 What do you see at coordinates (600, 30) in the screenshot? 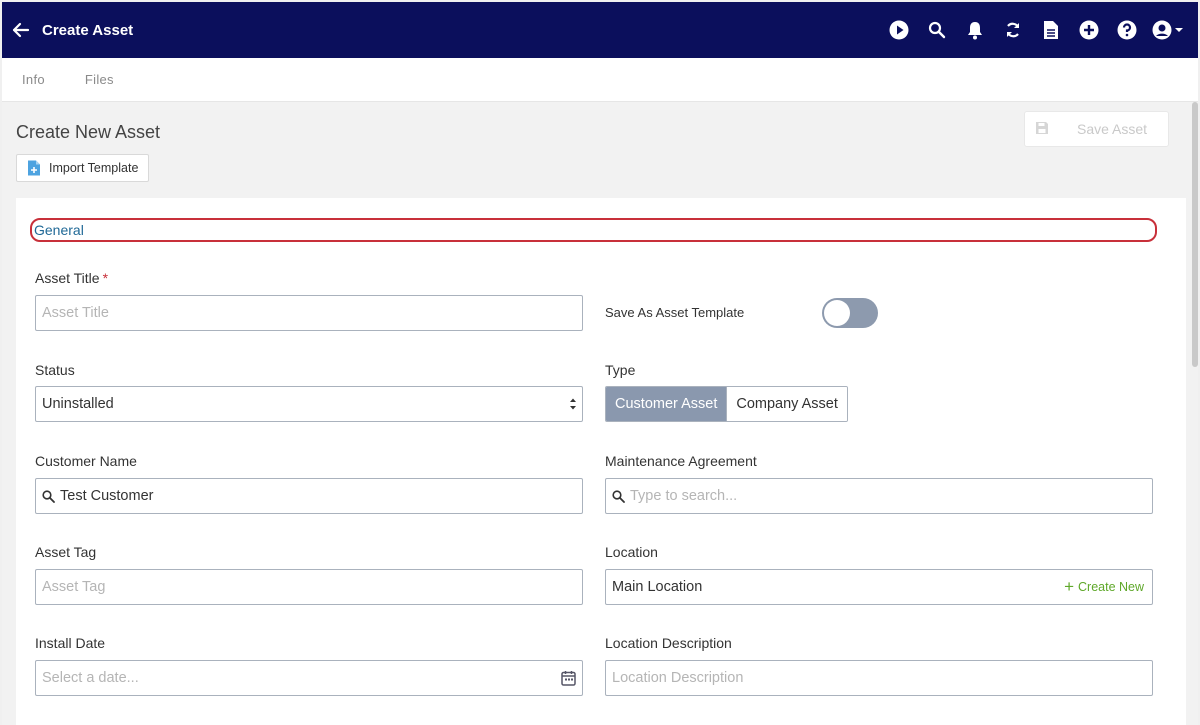
I see `top-bar: Create Asset` at bounding box center [600, 30].